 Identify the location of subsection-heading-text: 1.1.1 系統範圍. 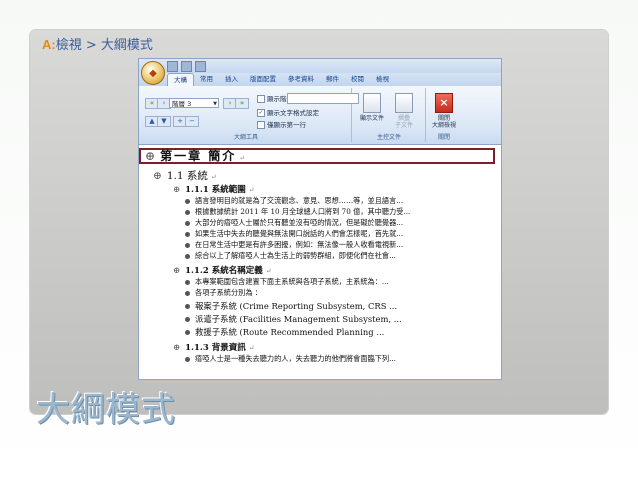
(215, 190).